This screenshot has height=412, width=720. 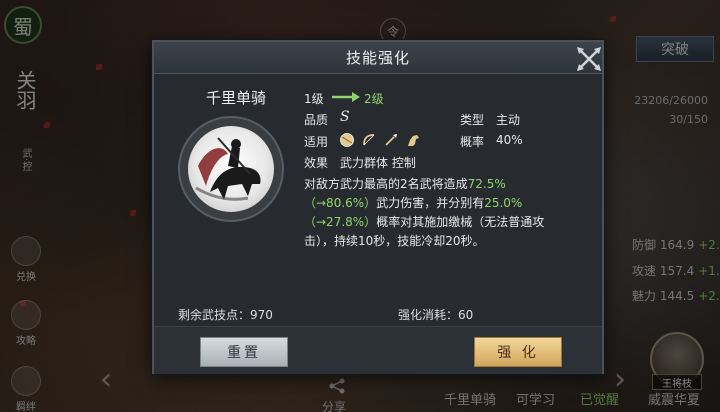 I want to click on remaining-skill-points: 剩余武技点：970, so click(x=225, y=315).